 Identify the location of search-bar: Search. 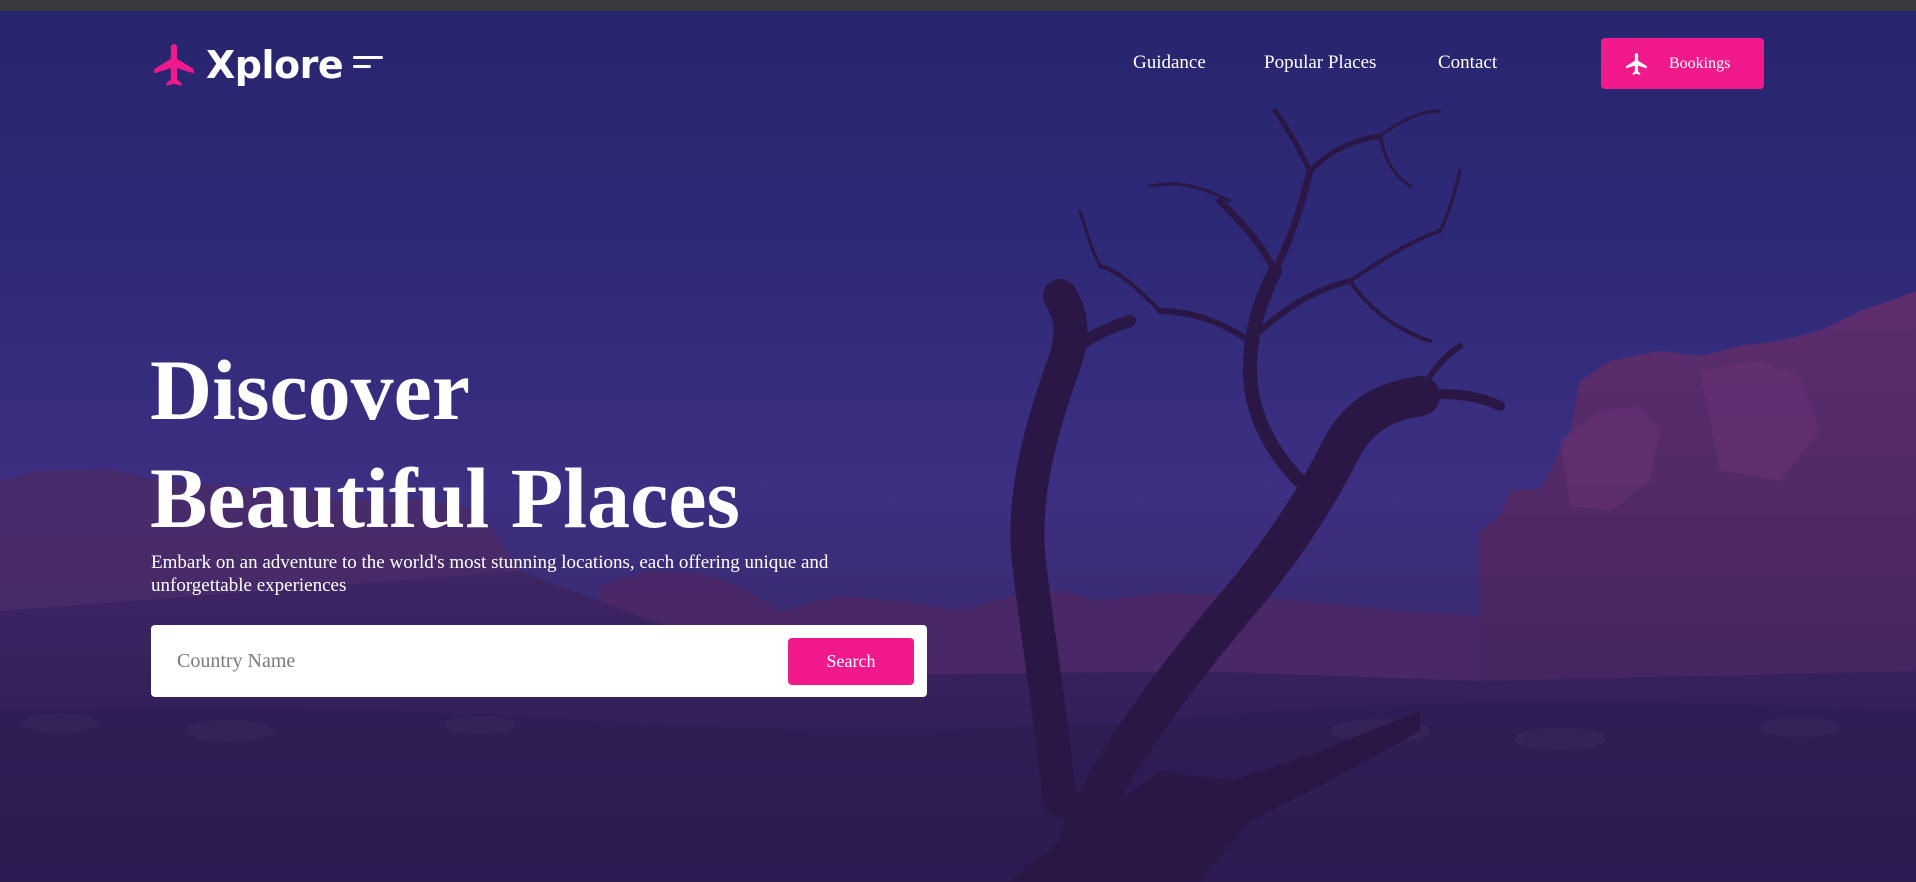
(539, 661).